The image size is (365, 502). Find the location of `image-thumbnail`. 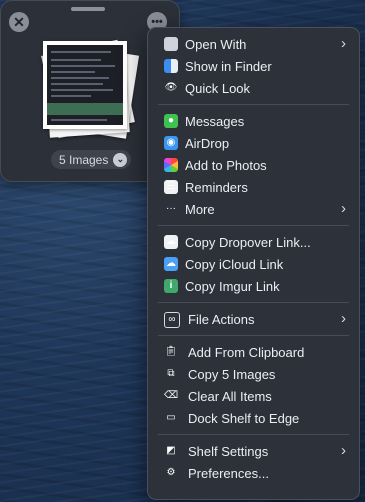

image-thumbnail is located at coordinates (85, 85).